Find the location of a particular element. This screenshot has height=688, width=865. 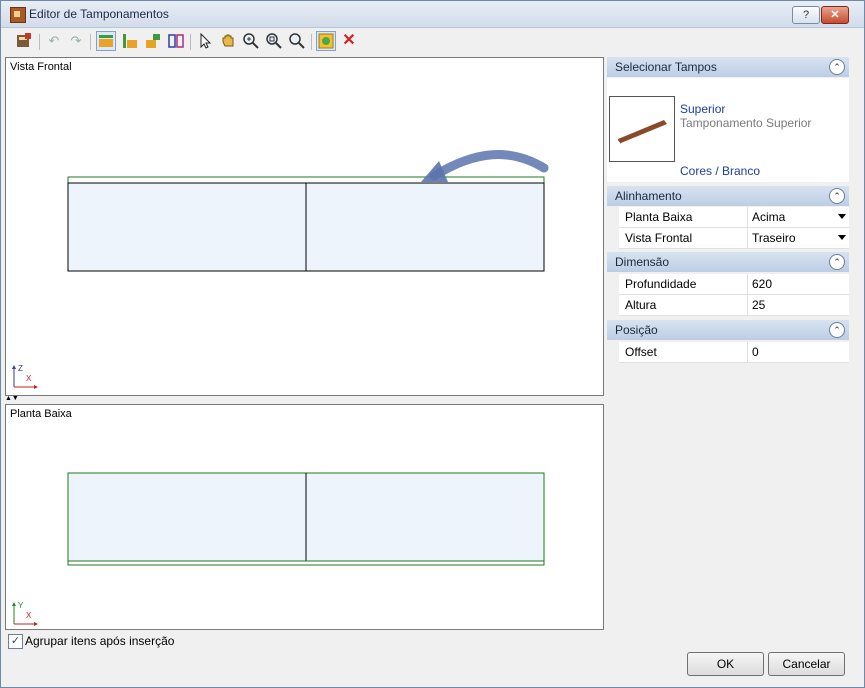

alinhamento-title: Alinhamento is located at coordinates (648, 196).